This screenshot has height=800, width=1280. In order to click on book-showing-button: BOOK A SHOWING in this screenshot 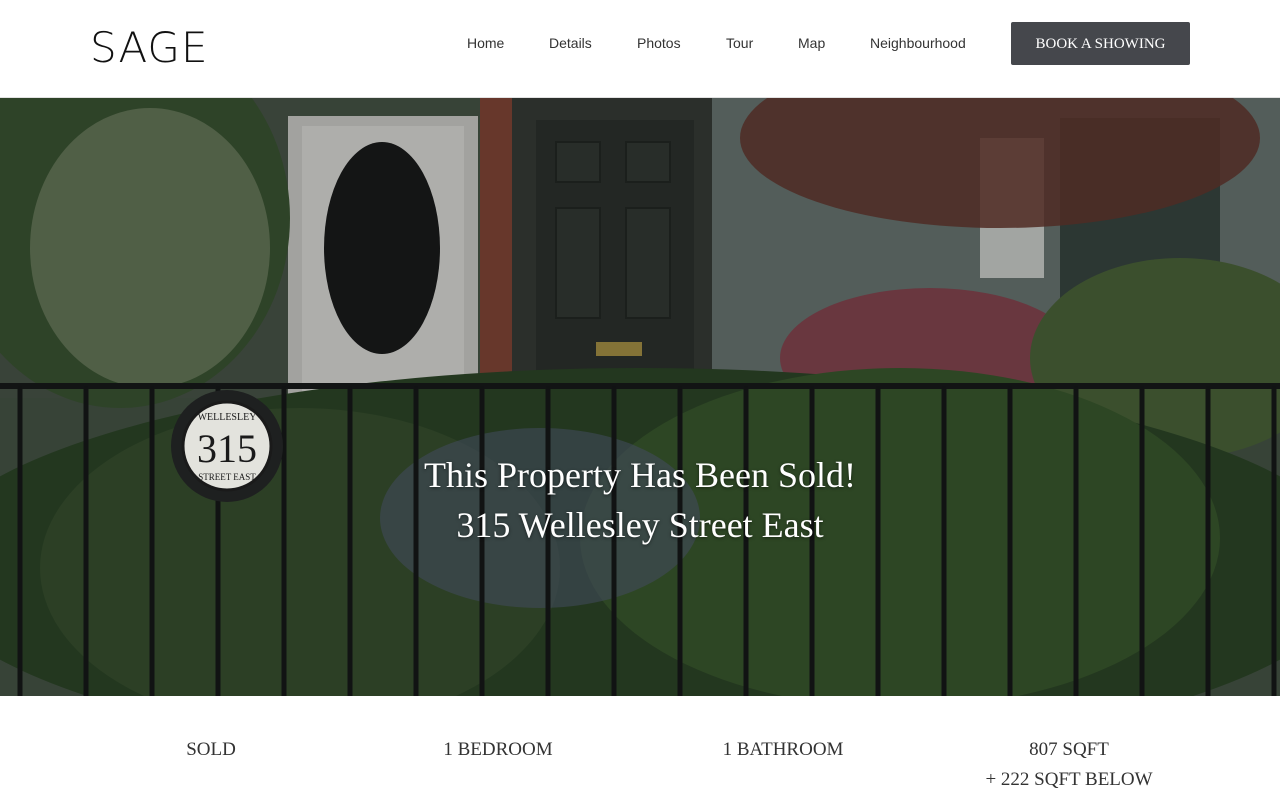, I will do `click(1100, 43)`.